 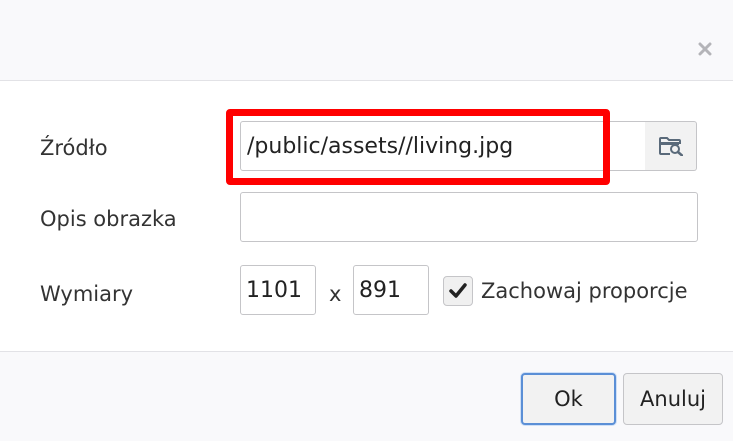 What do you see at coordinates (74, 148) in the screenshot?
I see `source-label: Źródło` at bounding box center [74, 148].